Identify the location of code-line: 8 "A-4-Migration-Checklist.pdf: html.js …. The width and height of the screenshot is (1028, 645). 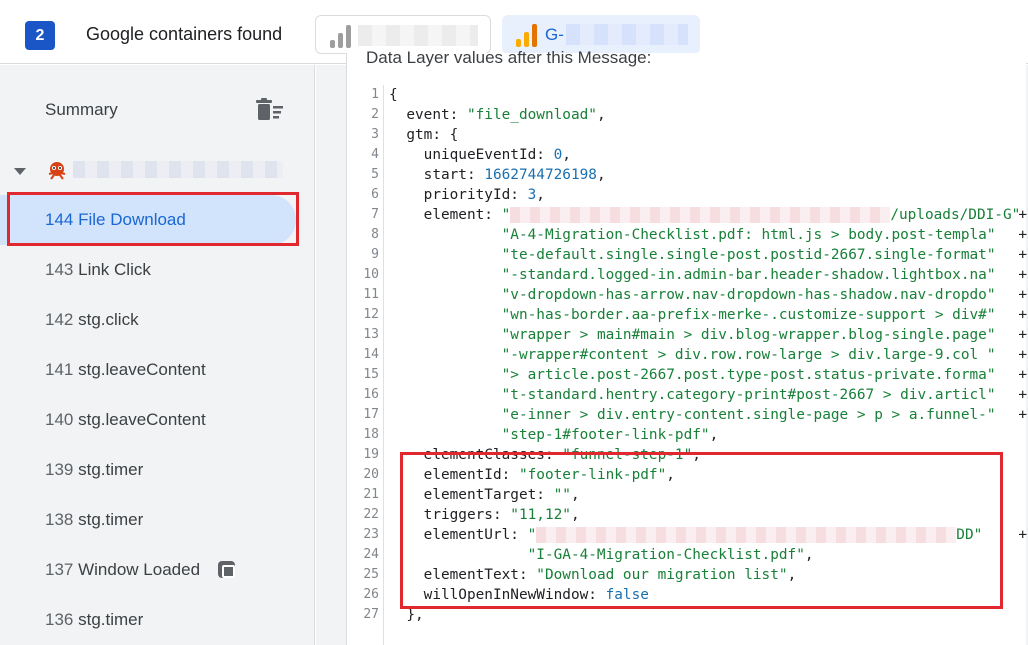
(687, 235).